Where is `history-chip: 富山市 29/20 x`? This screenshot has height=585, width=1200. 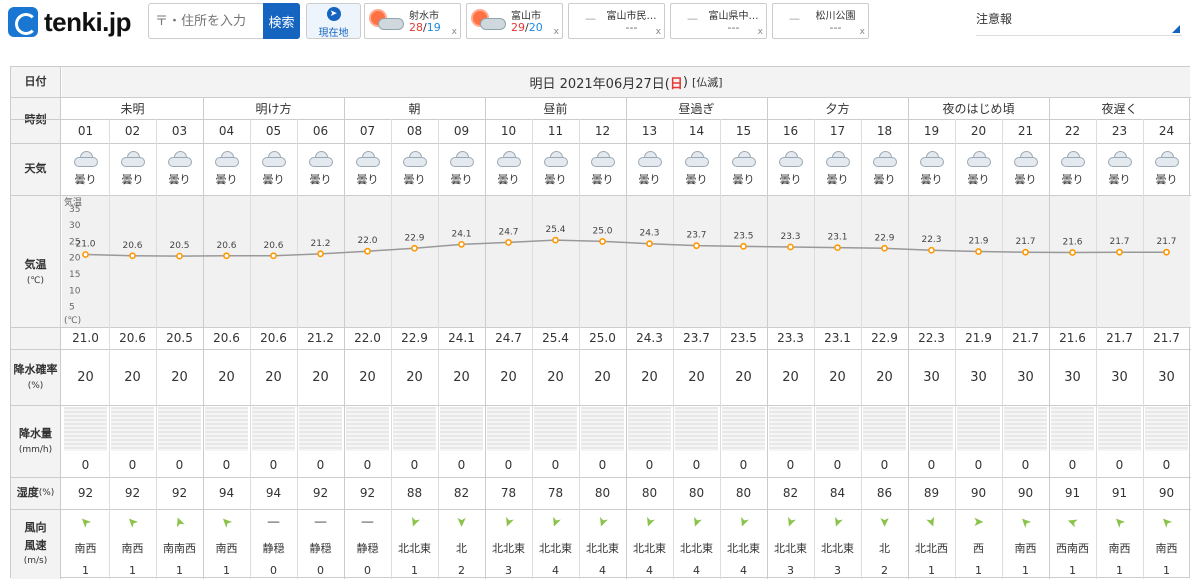 history-chip: 富山市 29/20 x is located at coordinates (514, 21).